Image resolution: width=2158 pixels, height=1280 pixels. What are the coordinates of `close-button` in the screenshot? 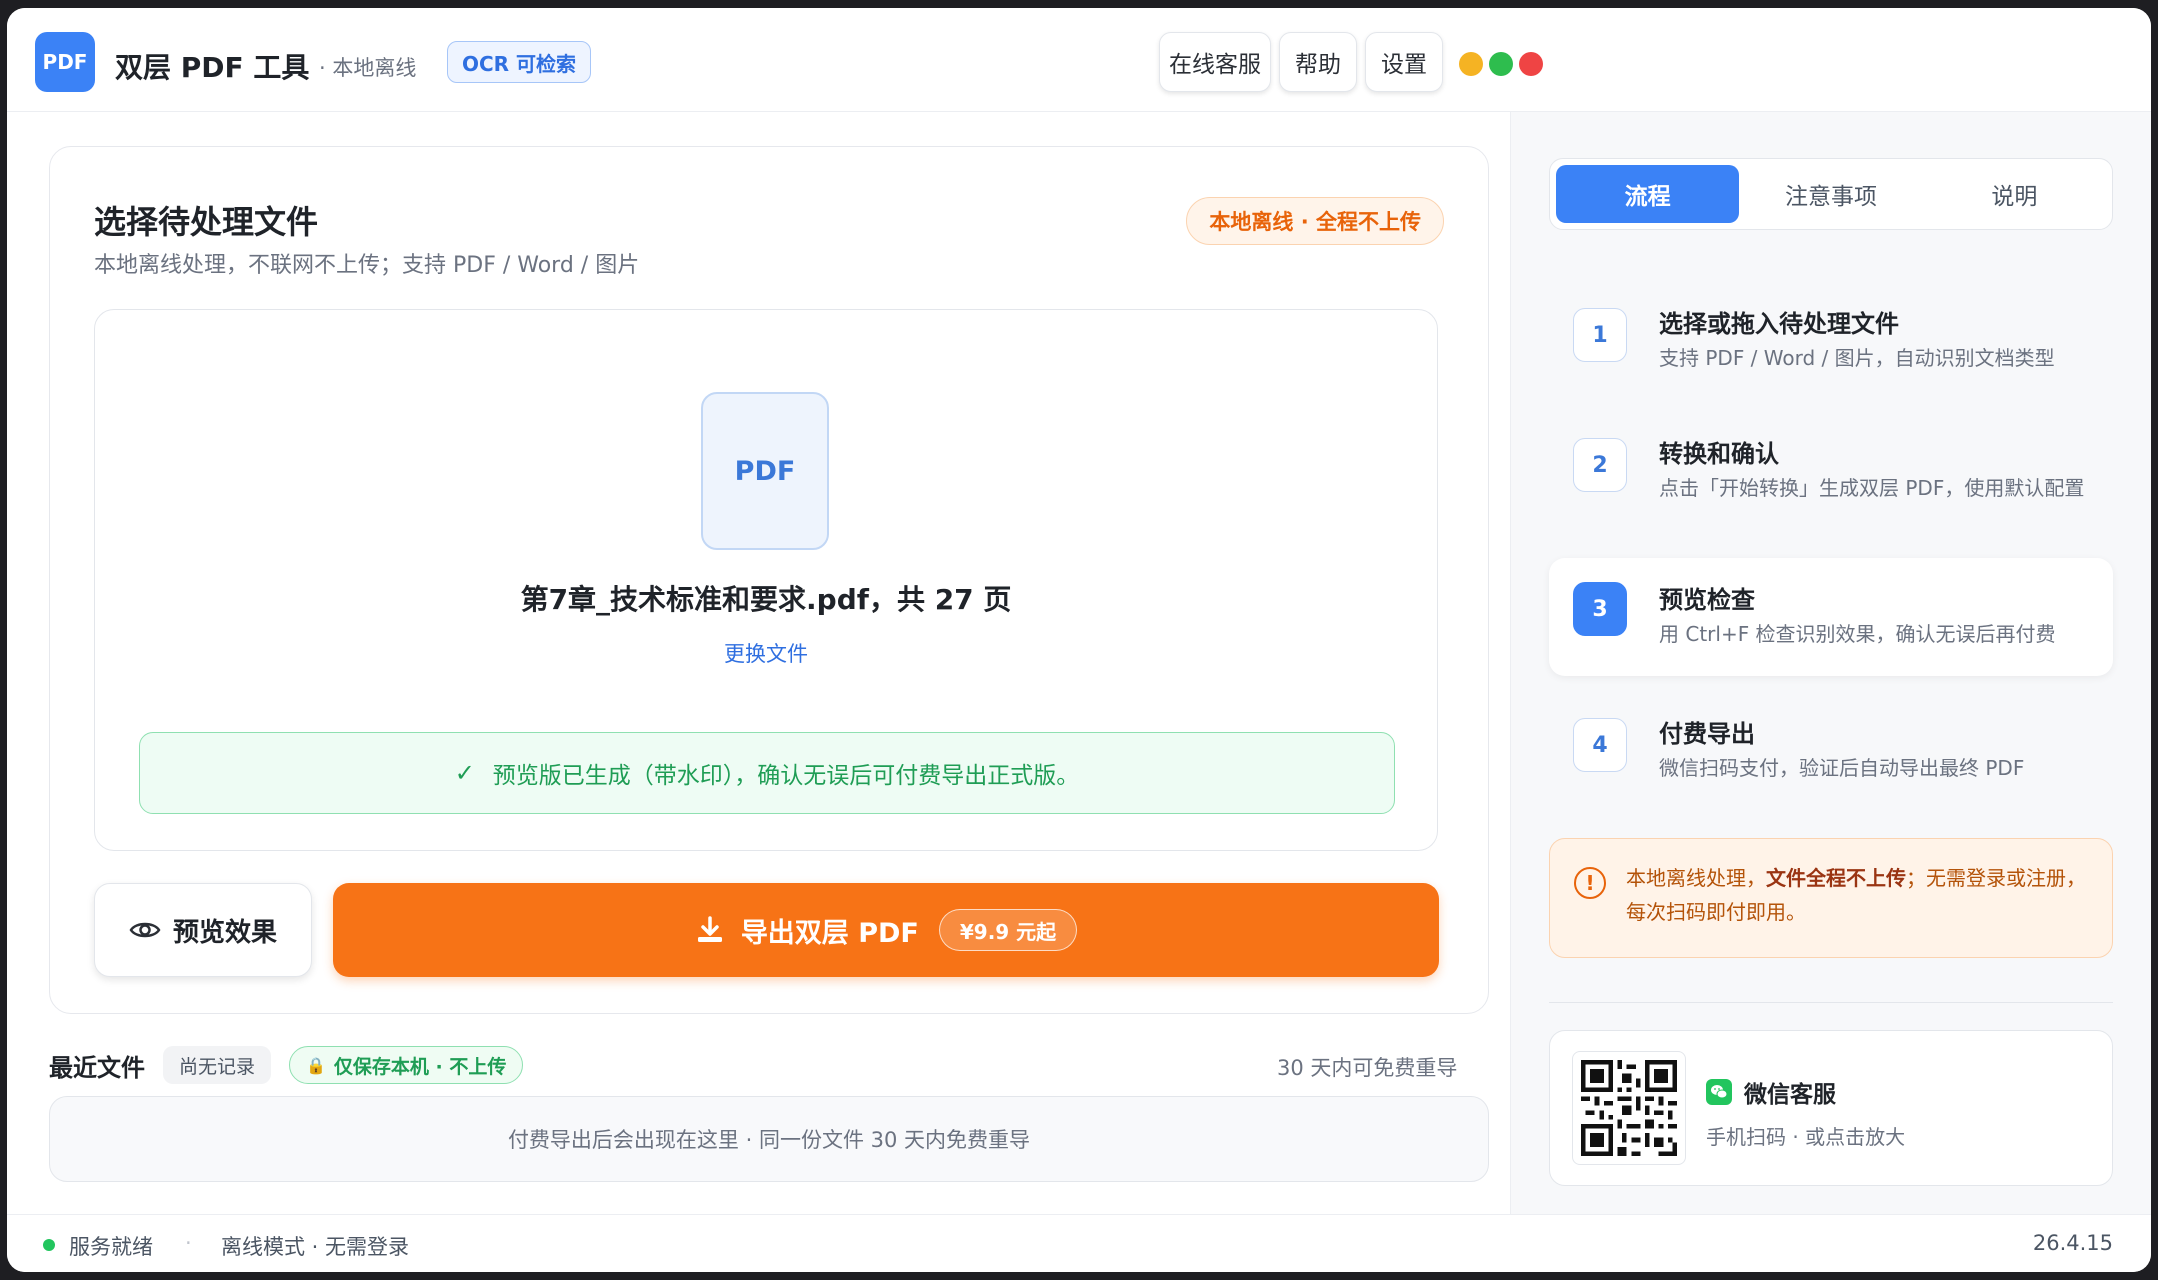 It's located at (1531, 64).